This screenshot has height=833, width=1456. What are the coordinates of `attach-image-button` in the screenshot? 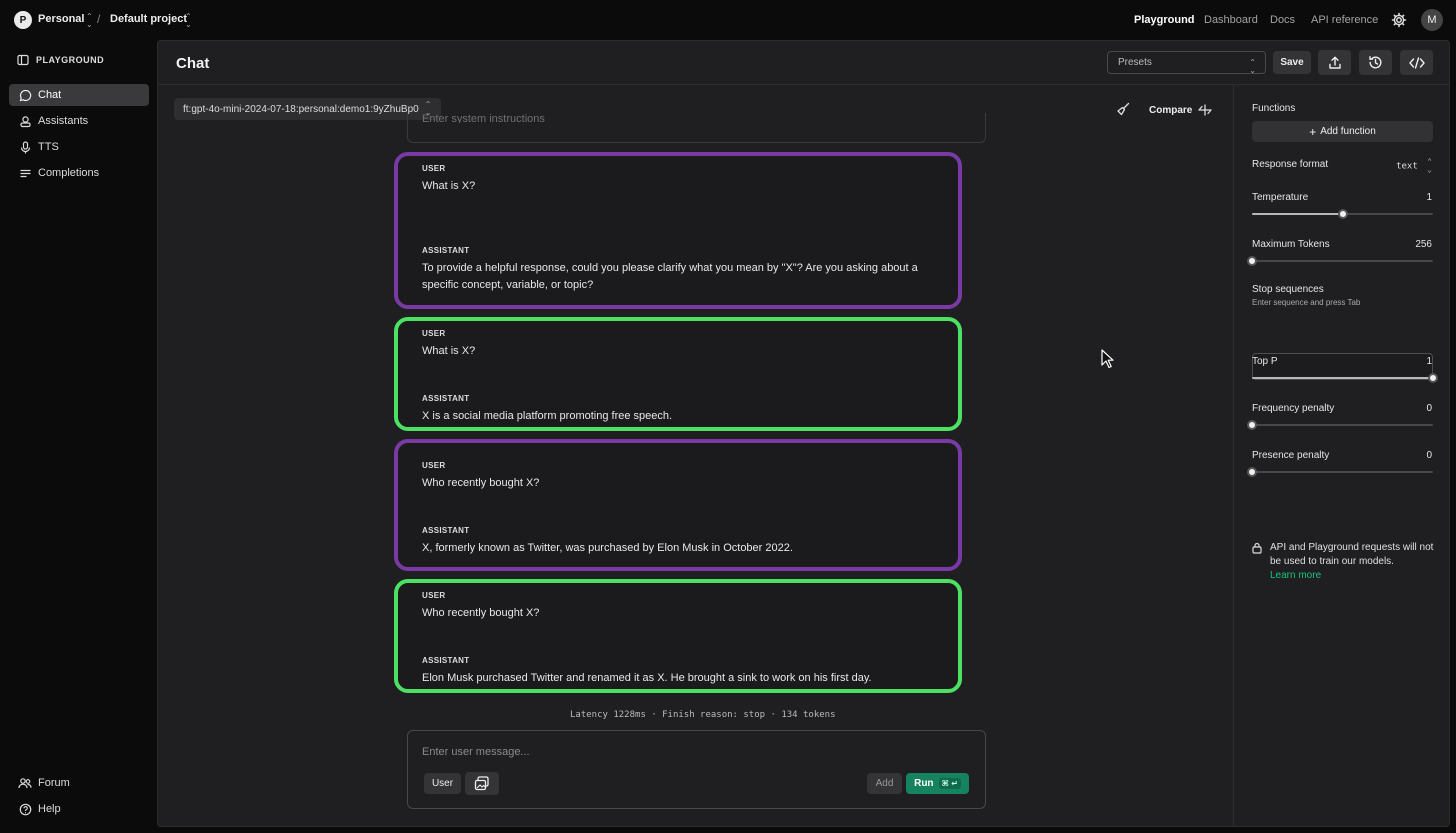 It's located at (482, 783).